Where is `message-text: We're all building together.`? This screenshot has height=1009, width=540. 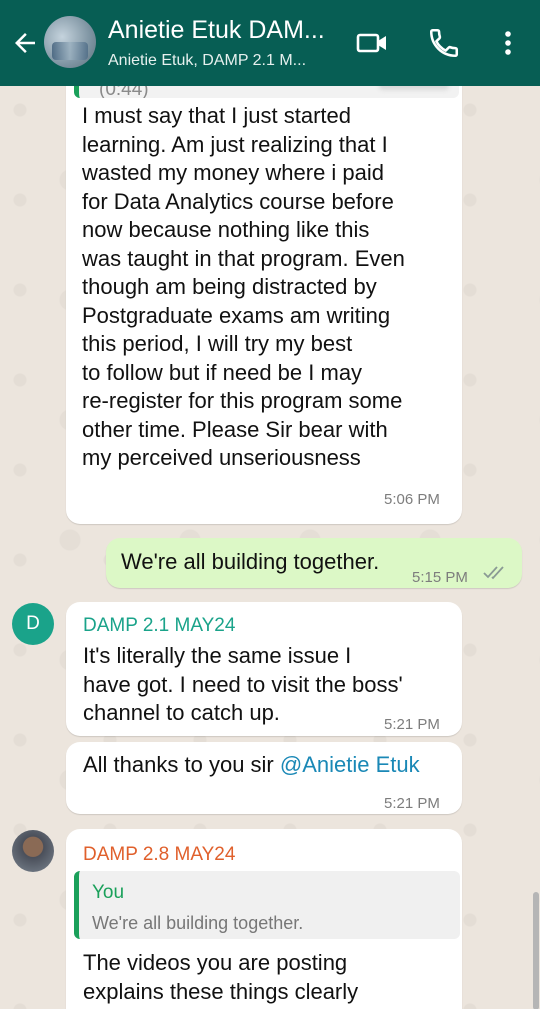
message-text: We're all building together. is located at coordinates (250, 561).